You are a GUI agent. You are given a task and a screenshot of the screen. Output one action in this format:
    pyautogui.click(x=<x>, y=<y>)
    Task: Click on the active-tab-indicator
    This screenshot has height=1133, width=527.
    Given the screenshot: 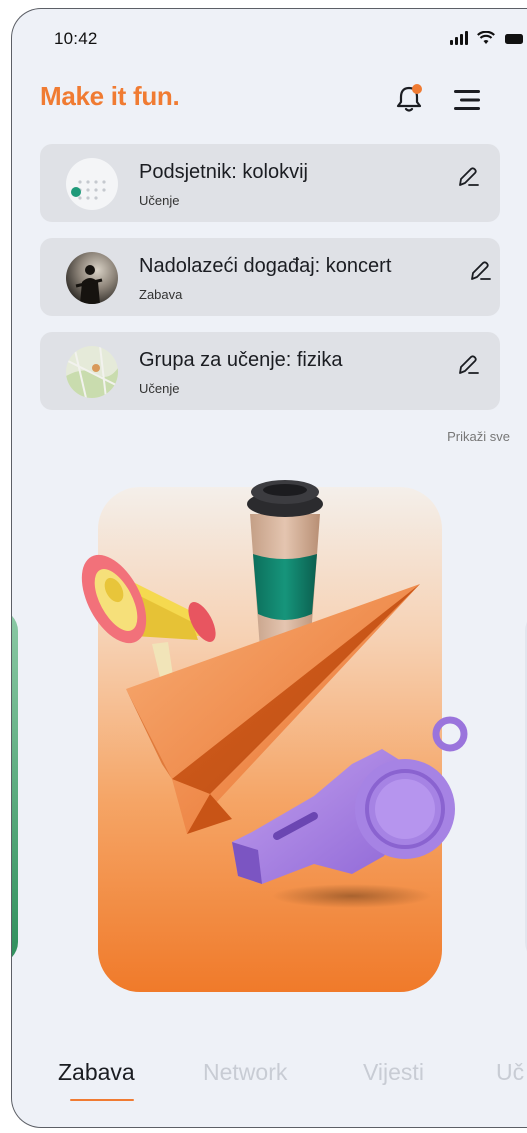 What is the action you would take?
    pyautogui.click(x=102, y=1100)
    